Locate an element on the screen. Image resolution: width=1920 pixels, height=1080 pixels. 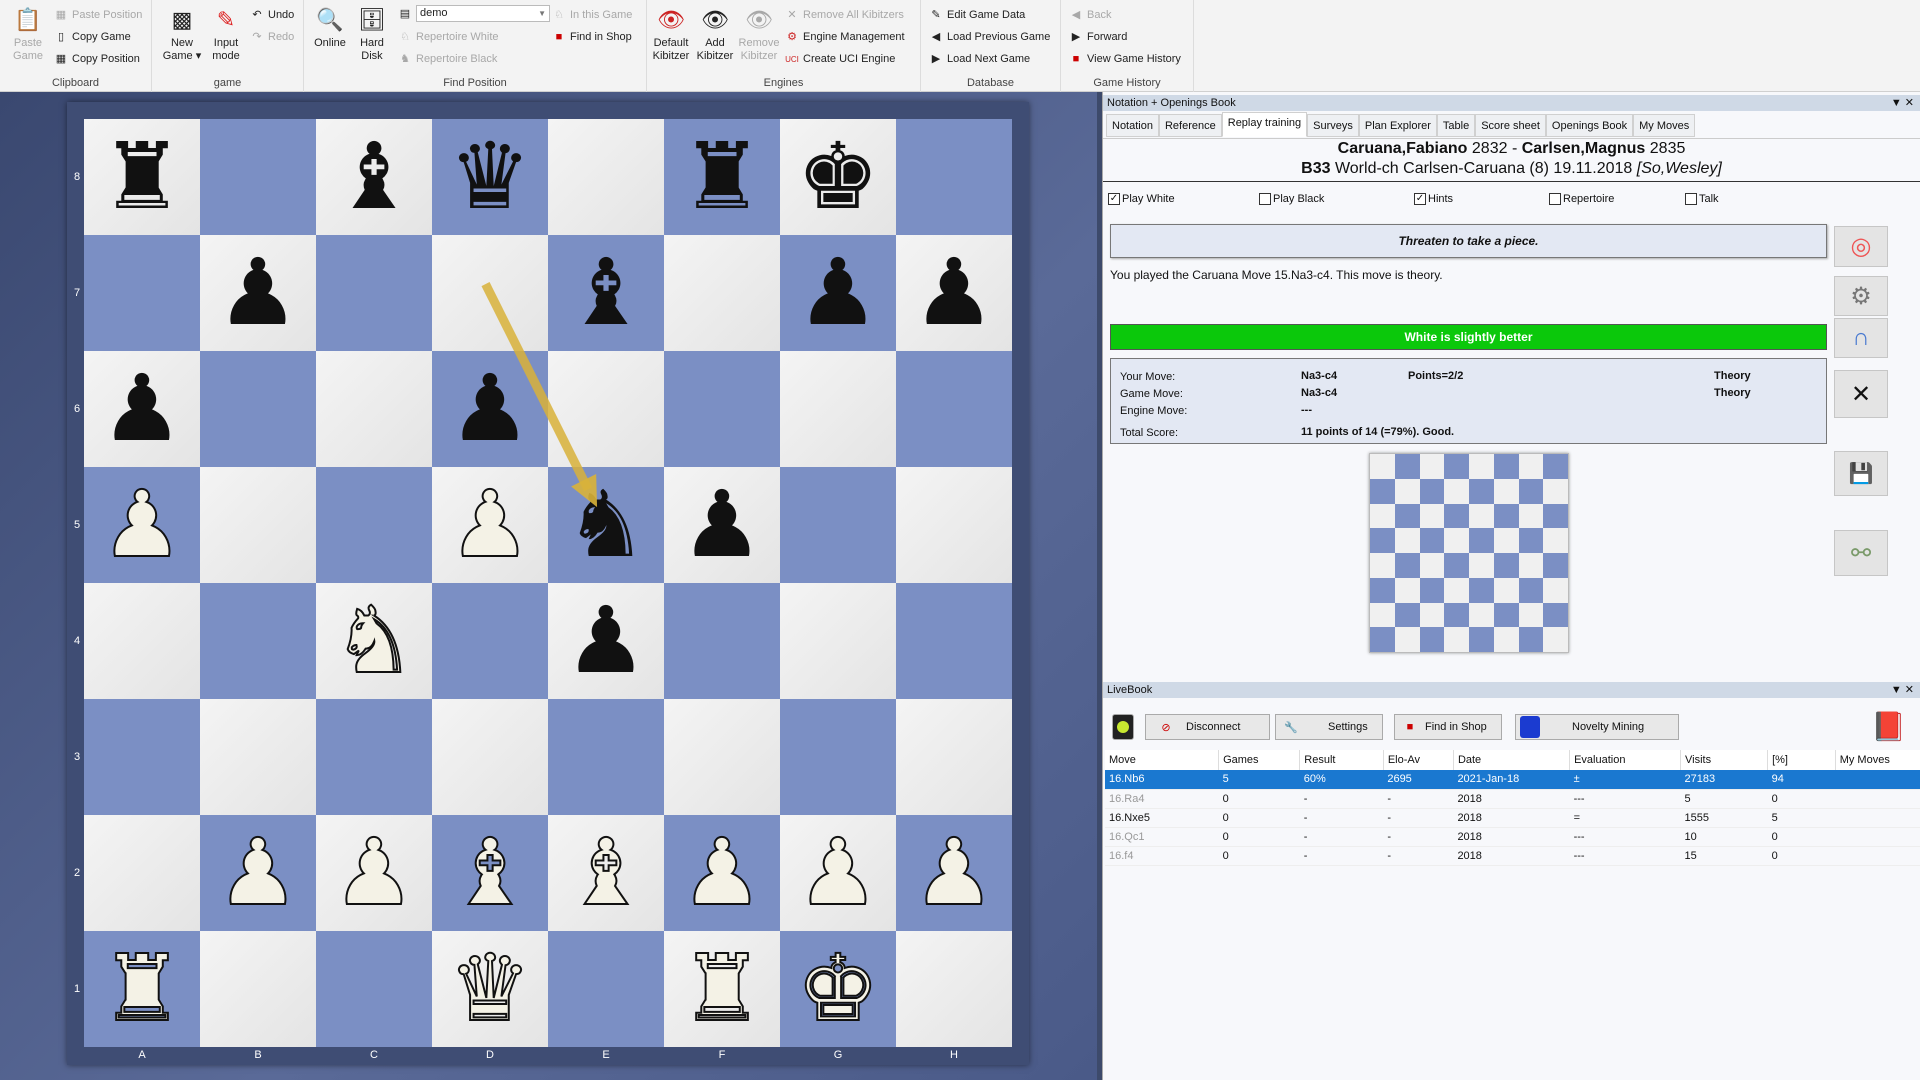
square-h6 is located at coordinates (954, 409).